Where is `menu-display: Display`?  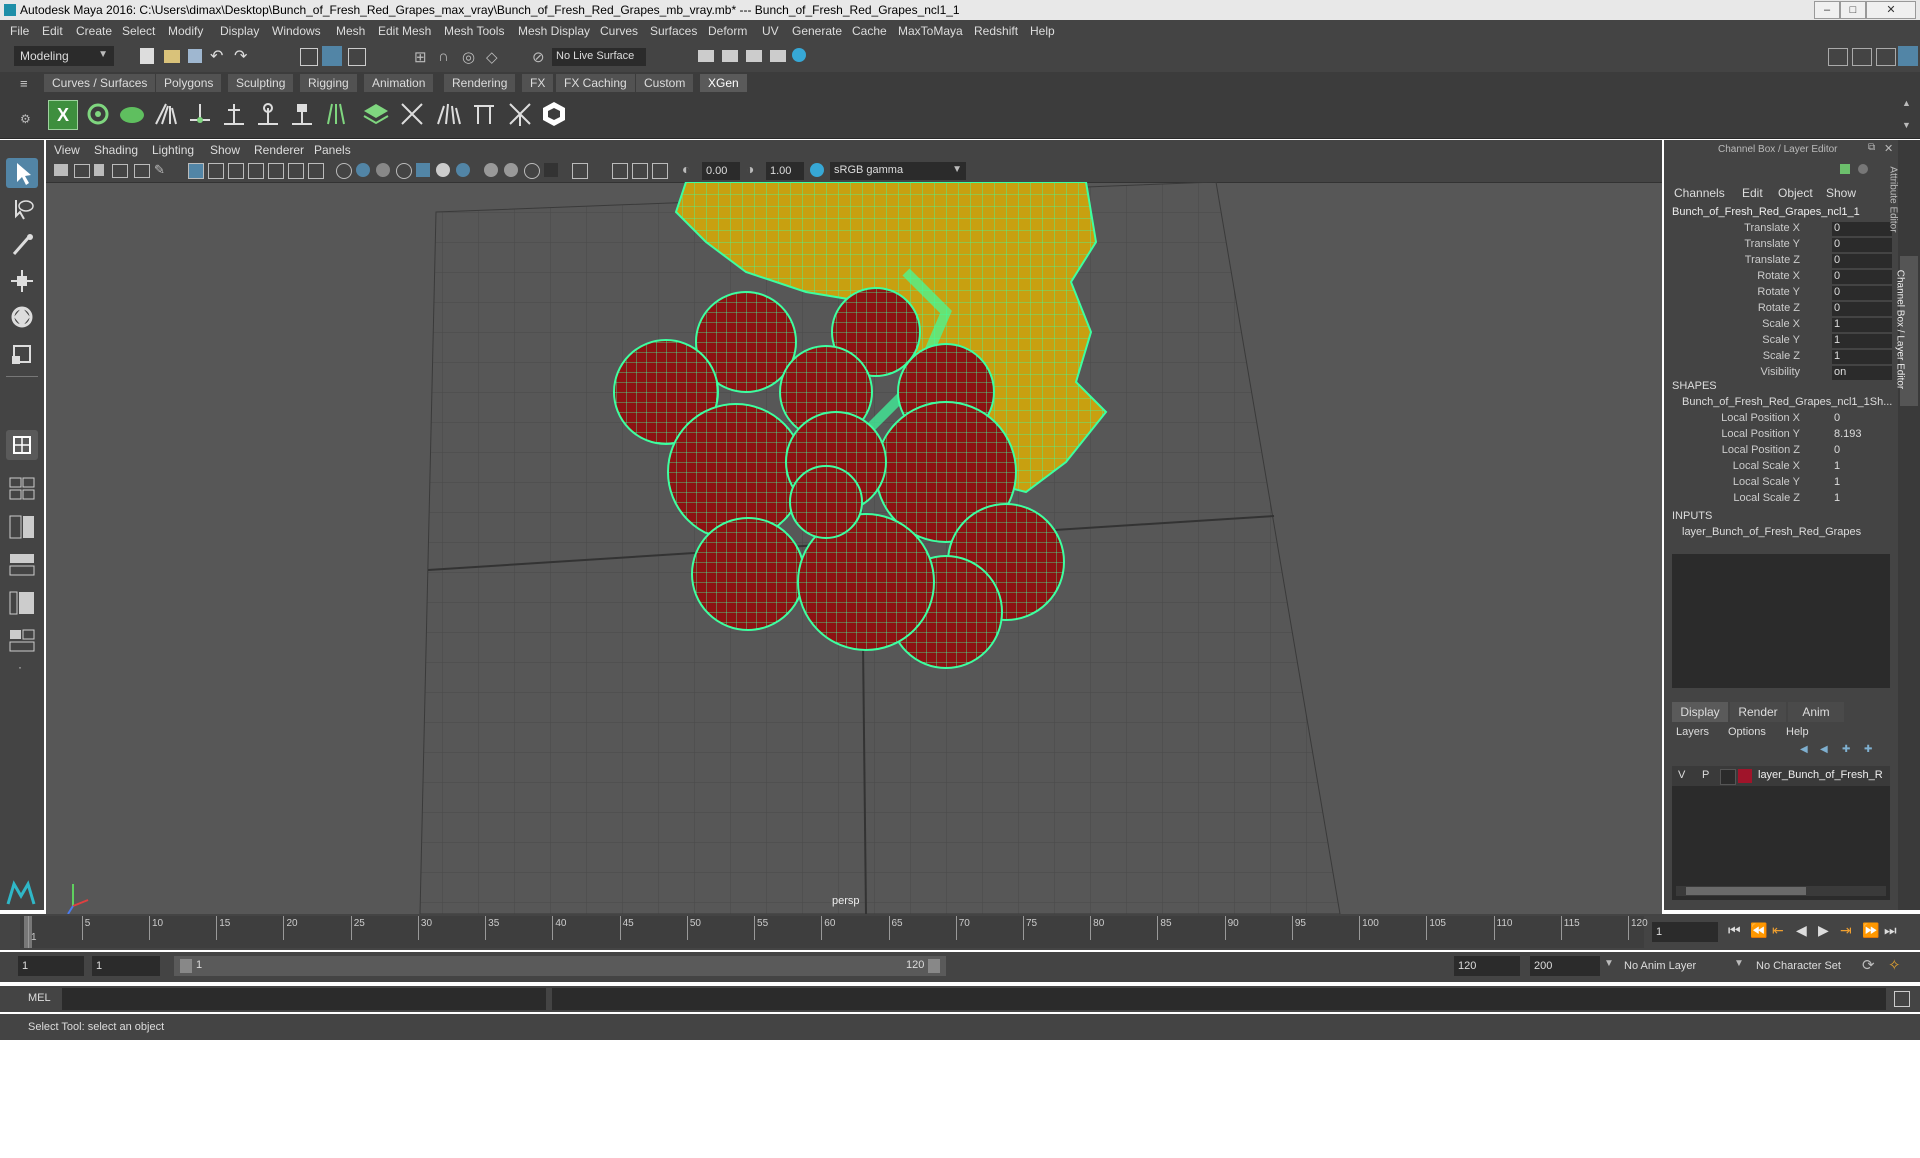 menu-display: Display is located at coordinates (239, 31).